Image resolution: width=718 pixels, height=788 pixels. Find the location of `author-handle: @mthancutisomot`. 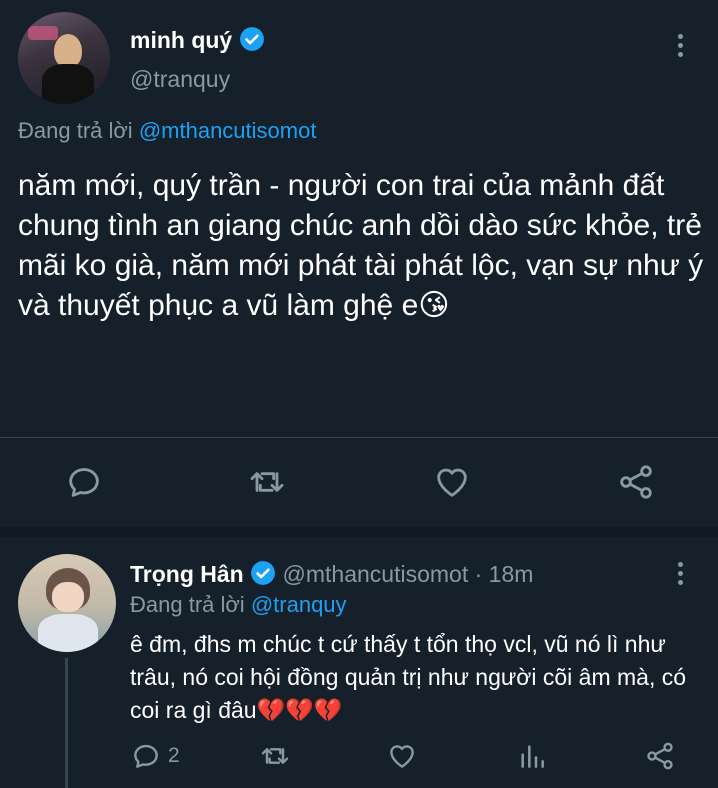

author-handle: @mthancutisomot is located at coordinates (376, 574).